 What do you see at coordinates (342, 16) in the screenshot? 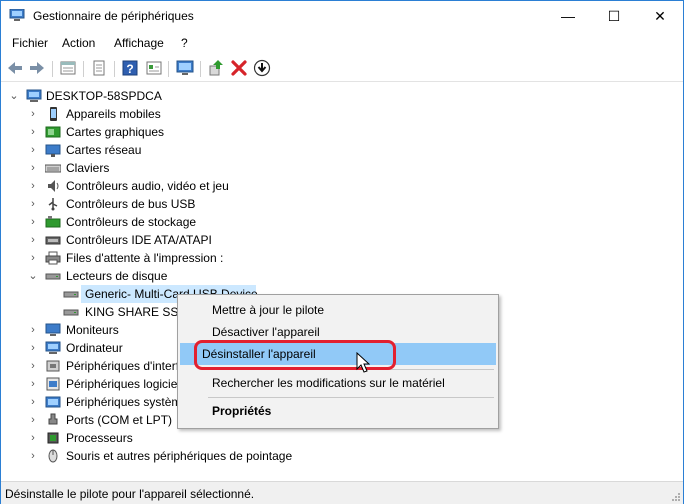
I see `title-bar: Gestionnaire de périphériques — ☐ ✕` at bounding box center [342, 16].